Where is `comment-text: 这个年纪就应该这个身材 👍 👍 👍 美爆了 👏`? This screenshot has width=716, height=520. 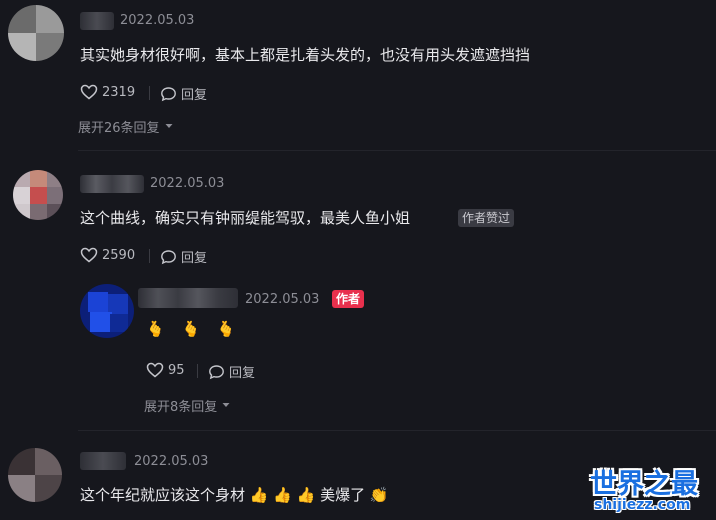 comment-text: 这个年纪就应该这个身材 👍 👍 👍 美爆了 👏 is located at coordinates (234, 495).